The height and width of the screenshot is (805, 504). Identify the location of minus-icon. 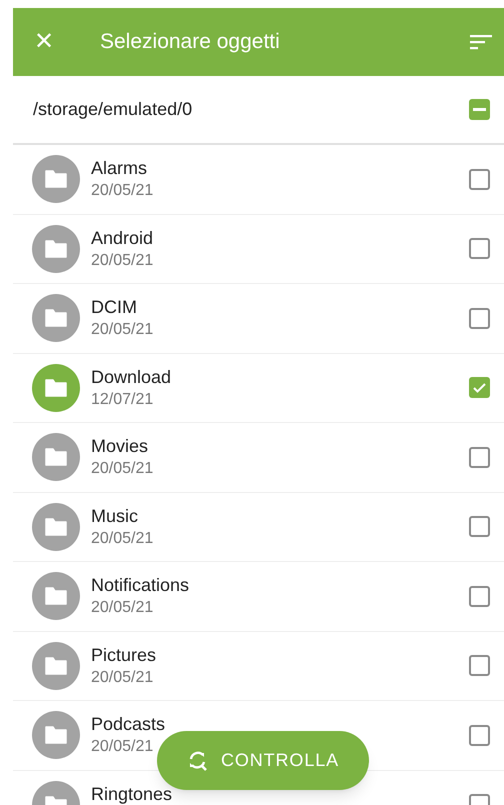
(479, 110).